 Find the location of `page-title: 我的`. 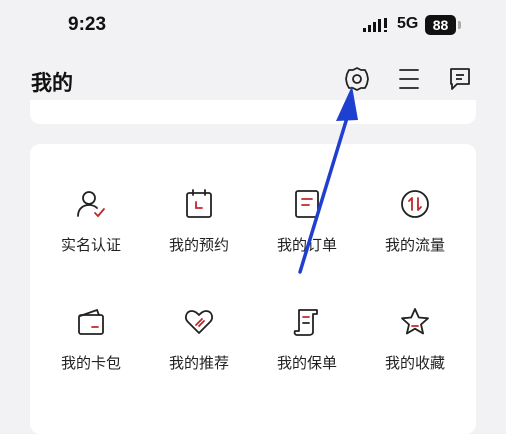

page-title: 我的 is located at coordinates (52, 83).